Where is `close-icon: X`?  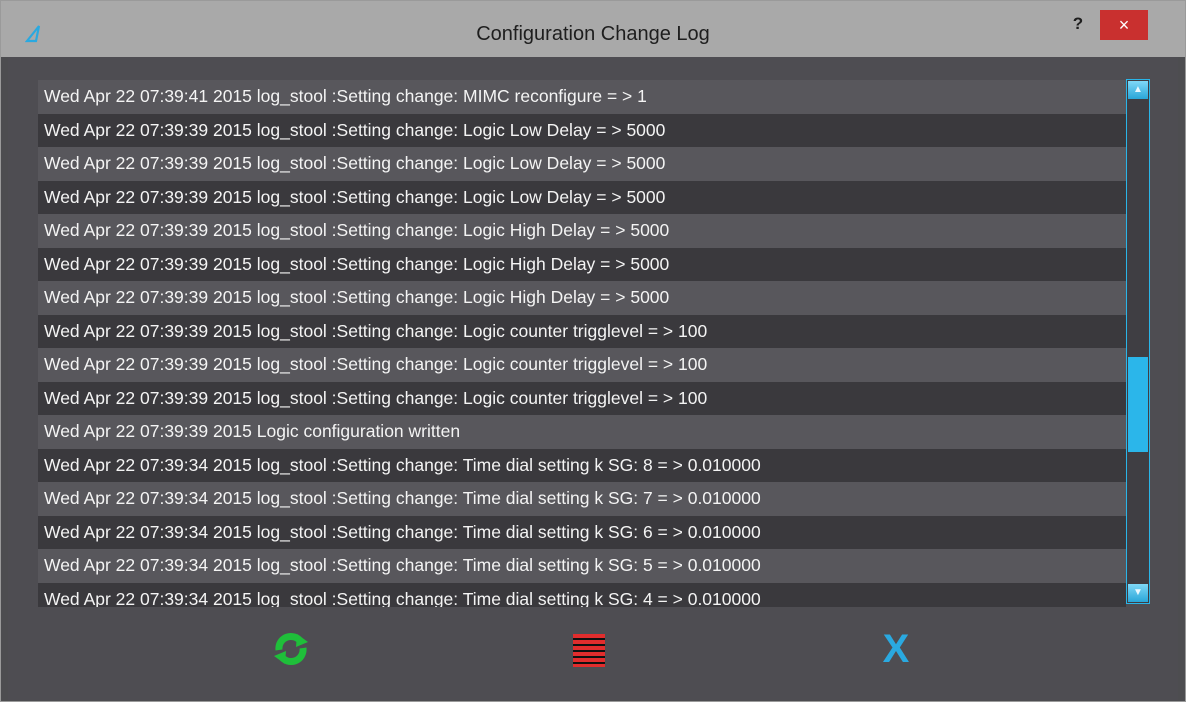
close-icon: X is located at coordinates (896, 649).